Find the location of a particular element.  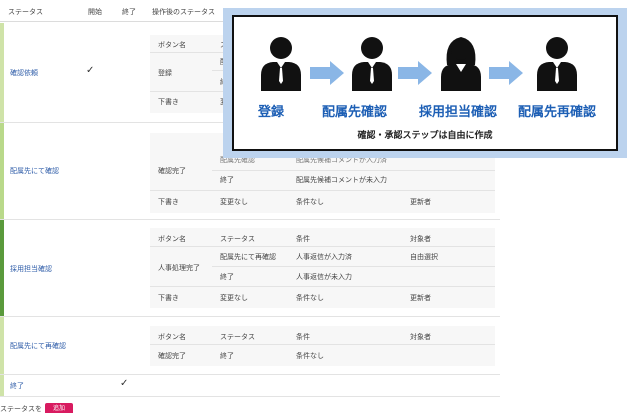

step-name: 配属先確認 is located at coordinates (355, 112).